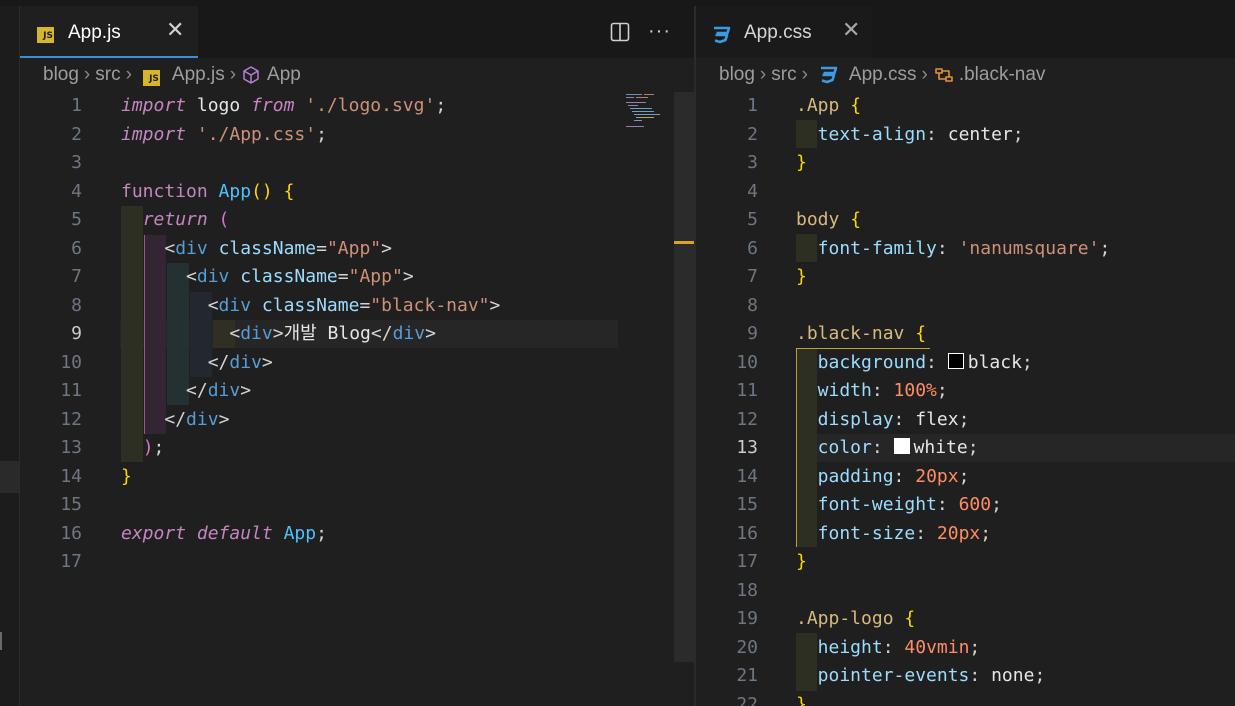  Describe the element at coordinates (153, 447) in the screenshot. I see `code-line: );` at that location.